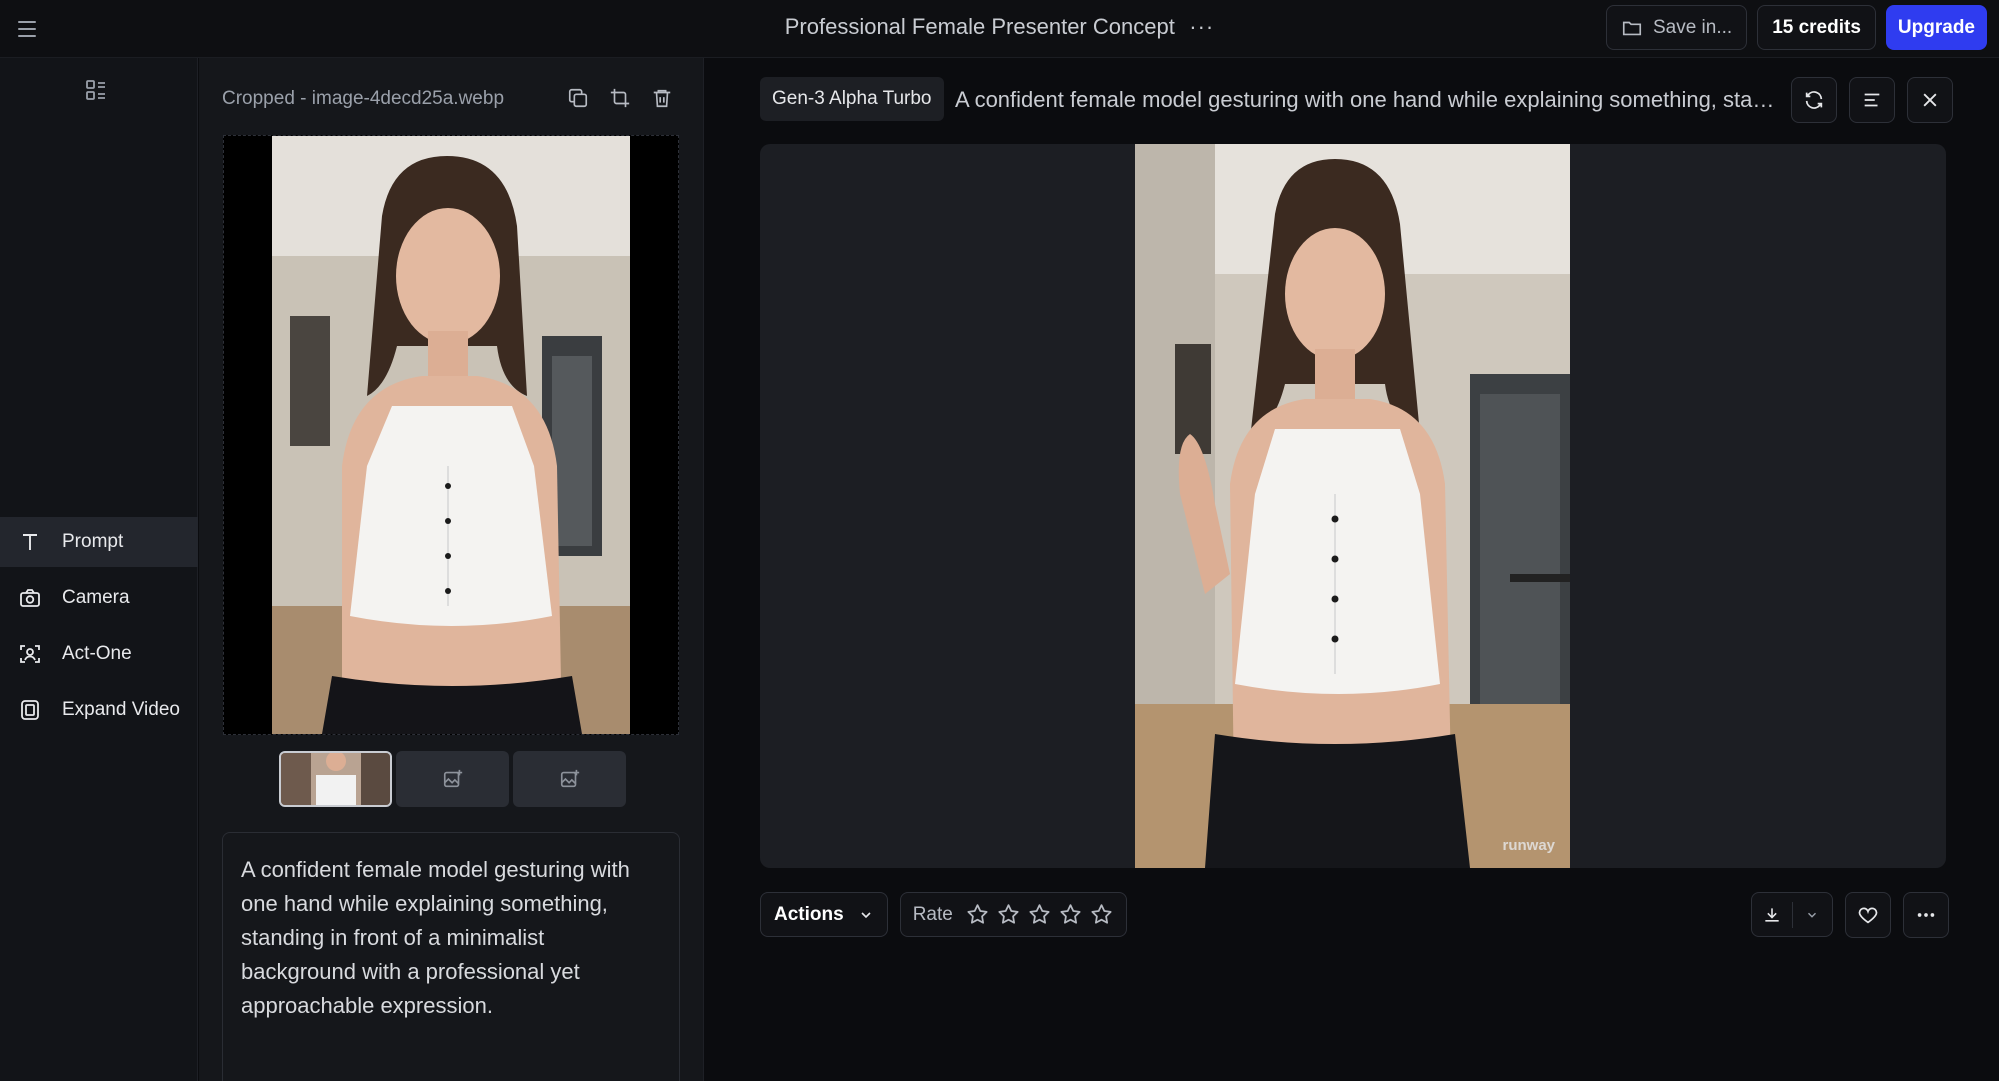 The height and width of the screenshot is (1081, 1999). I want to click on favorite-button, so click(1868, 915).